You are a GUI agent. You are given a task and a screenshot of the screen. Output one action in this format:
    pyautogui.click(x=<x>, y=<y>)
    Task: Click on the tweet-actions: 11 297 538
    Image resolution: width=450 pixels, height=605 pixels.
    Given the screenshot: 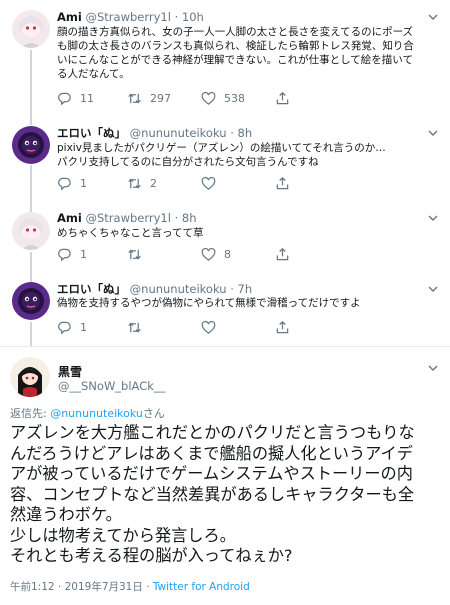 What is the action you would take?
    pyautogui.click(x=207, y=98)
    